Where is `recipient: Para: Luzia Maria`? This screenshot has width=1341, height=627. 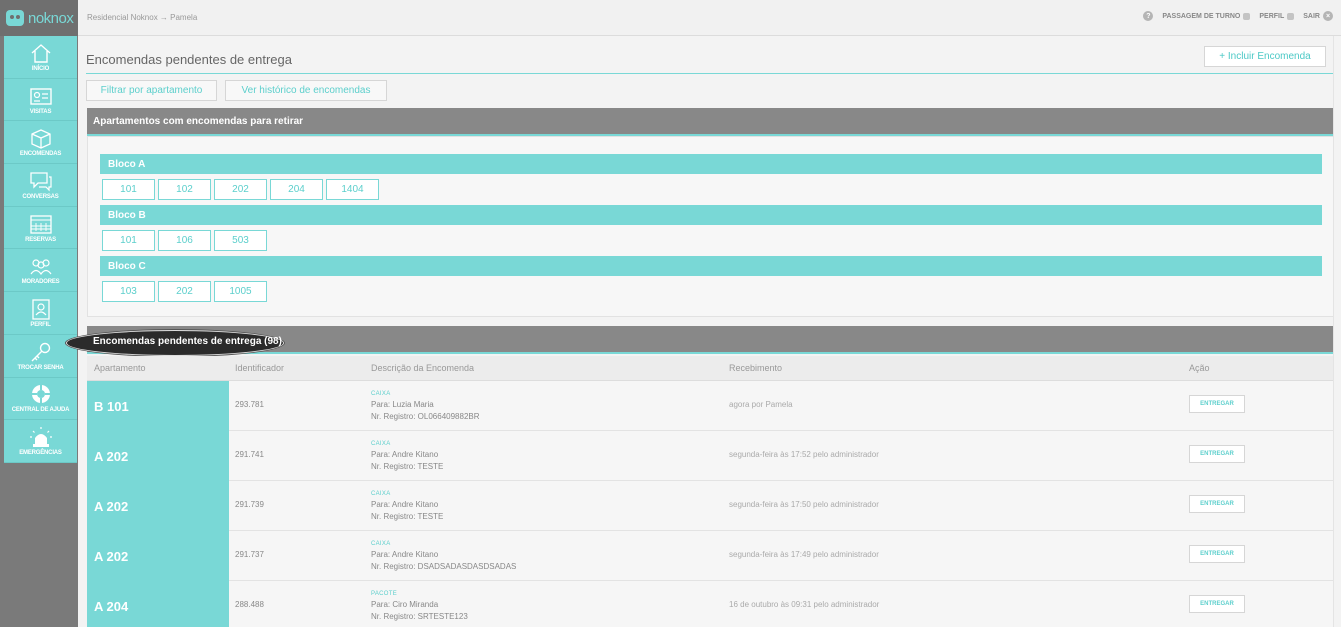 recipient: Para: Luzia Maria is located at coordinates (402, 404).